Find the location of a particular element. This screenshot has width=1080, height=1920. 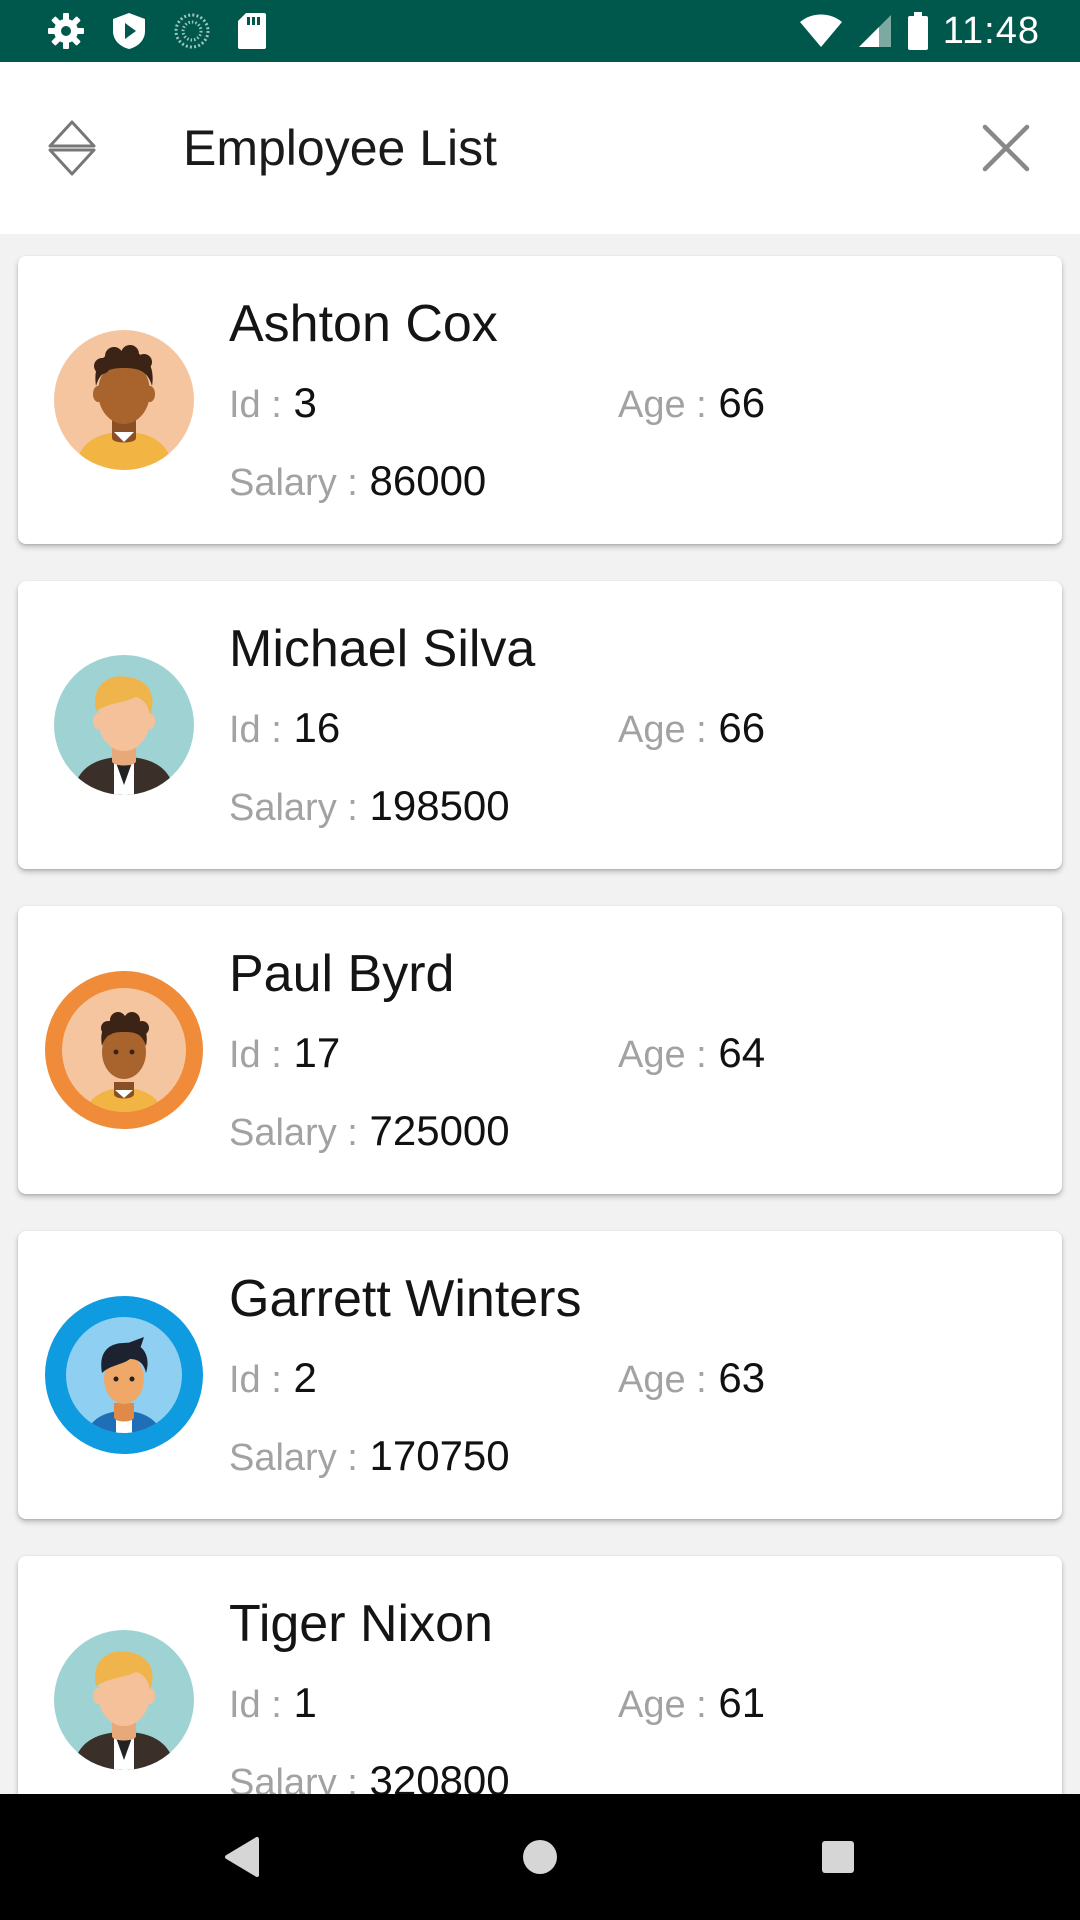

employee-name: Ashton Cox is located at coordinates (363, 324).